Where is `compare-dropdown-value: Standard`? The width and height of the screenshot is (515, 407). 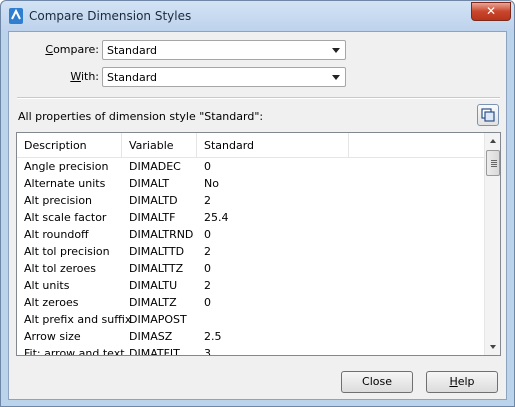 compare-dropdown-value: Standard is located at coordinates (132, 50).